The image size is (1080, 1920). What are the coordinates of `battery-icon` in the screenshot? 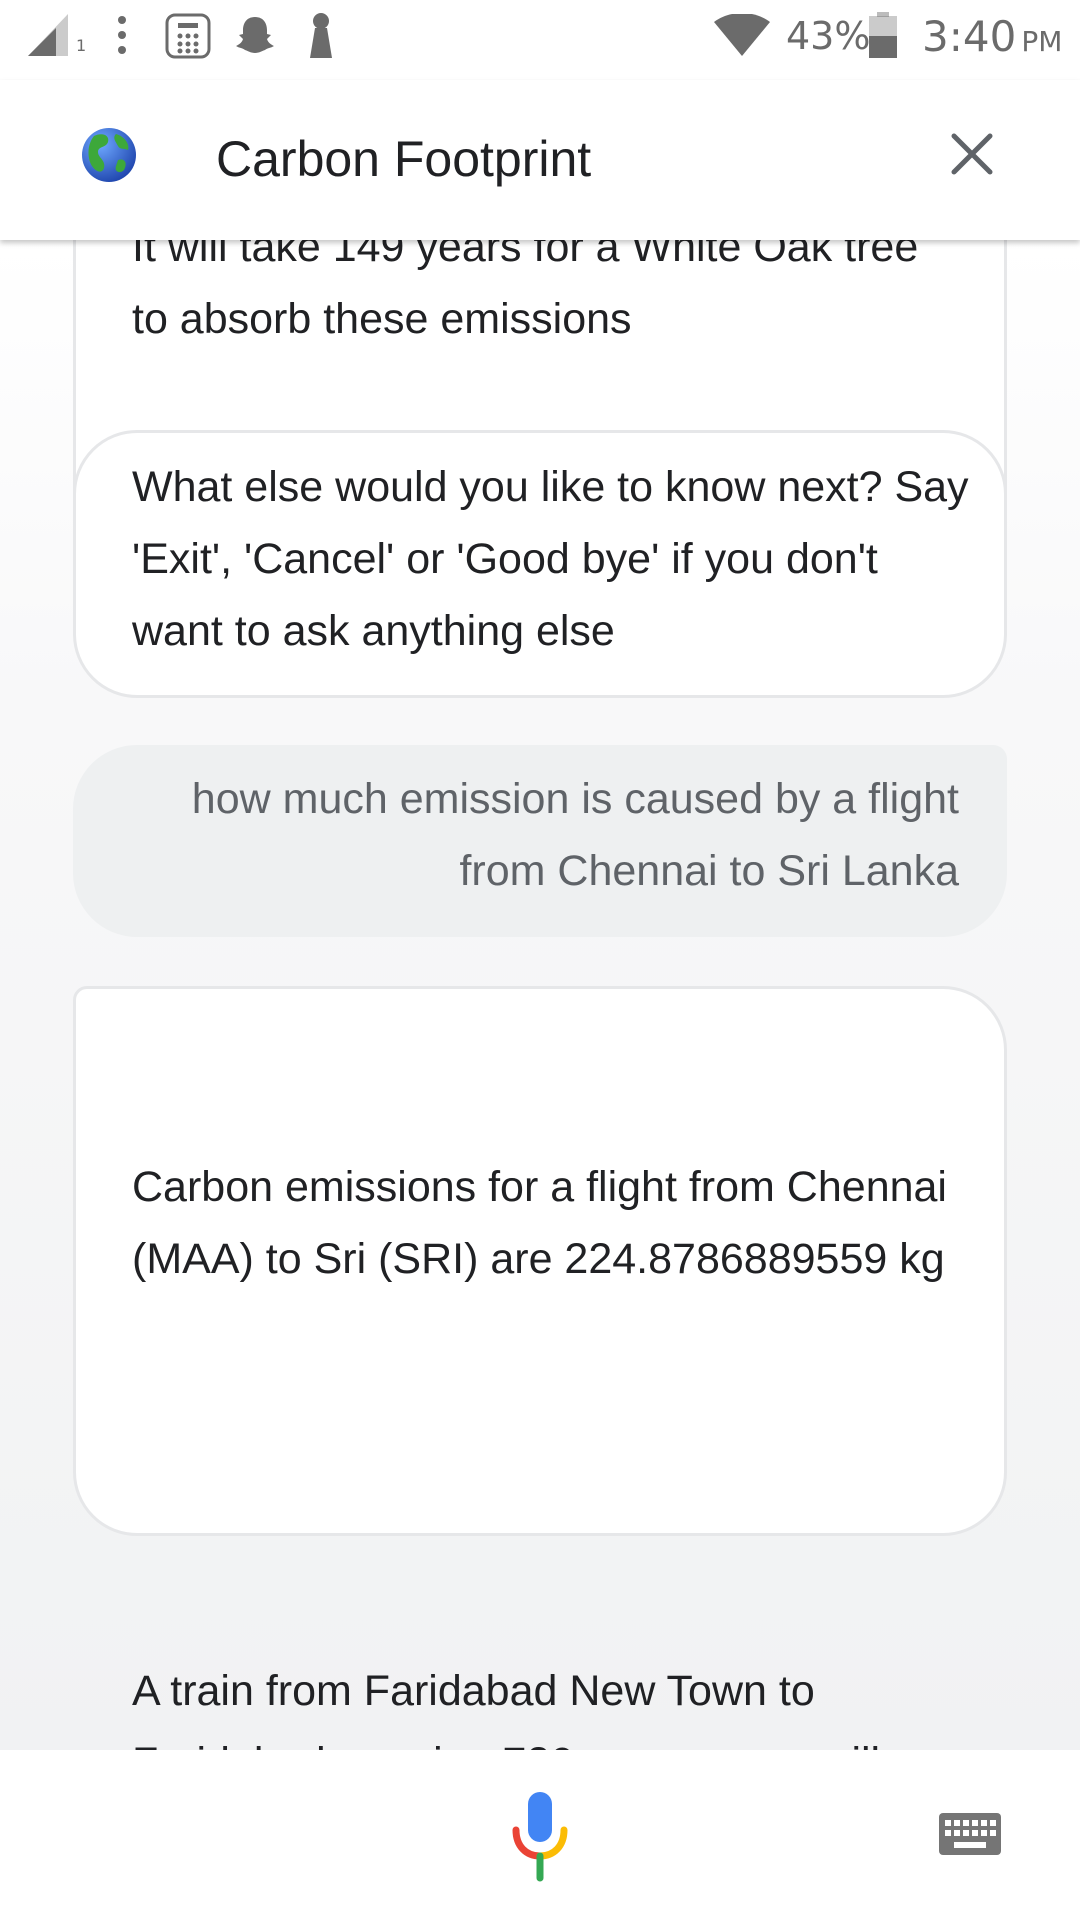 It's located at (883, 37).